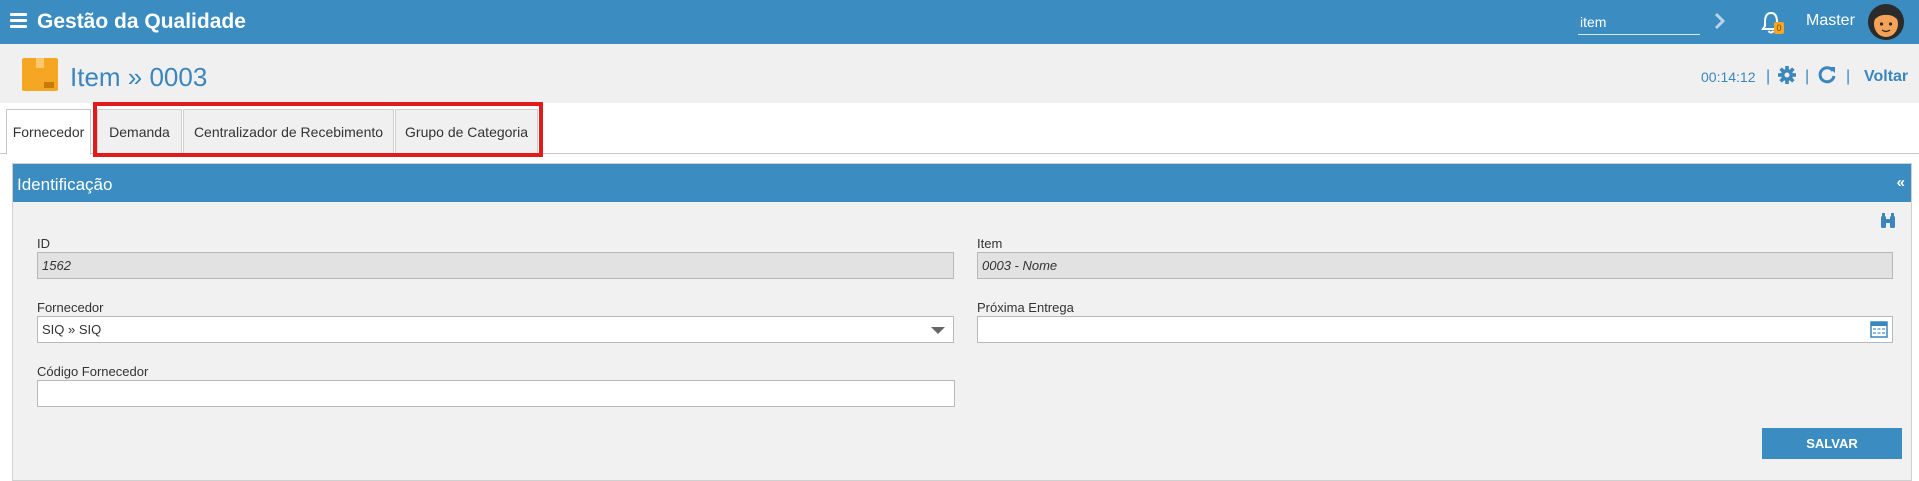  Describe the element at coordinates (938, 330) in the screenshot. I see `chevron-down-icon` at that location.